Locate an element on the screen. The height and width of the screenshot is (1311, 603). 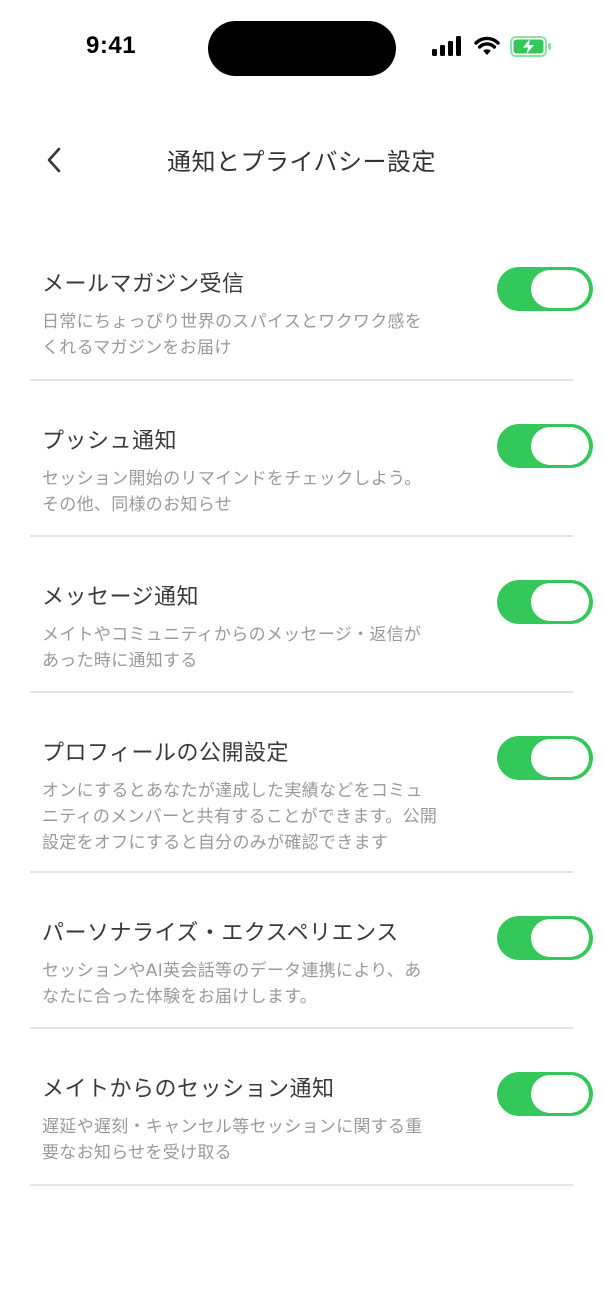
setting-title: プッシュ通知 is located at coordinates (110, 441).